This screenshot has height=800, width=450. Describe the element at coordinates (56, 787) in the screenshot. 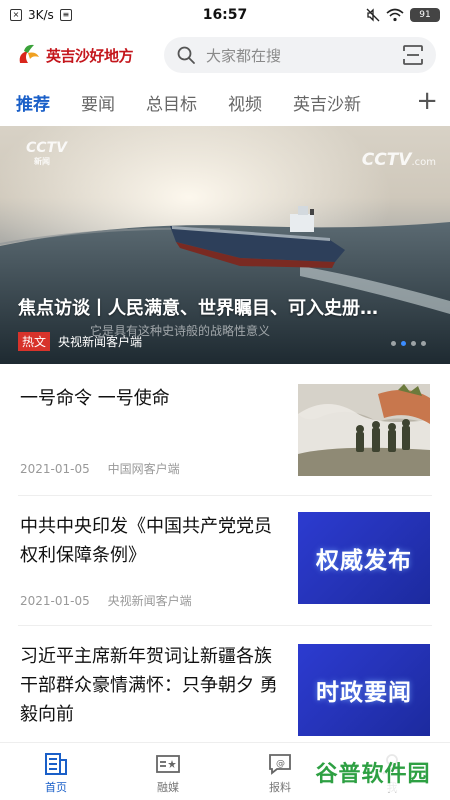

I see `nav-label: 首页` at that location.